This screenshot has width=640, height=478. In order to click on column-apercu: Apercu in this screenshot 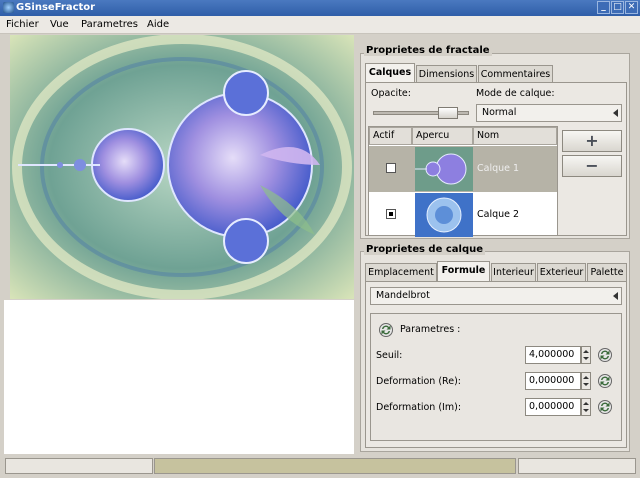, I will do `click(442, 136)`.